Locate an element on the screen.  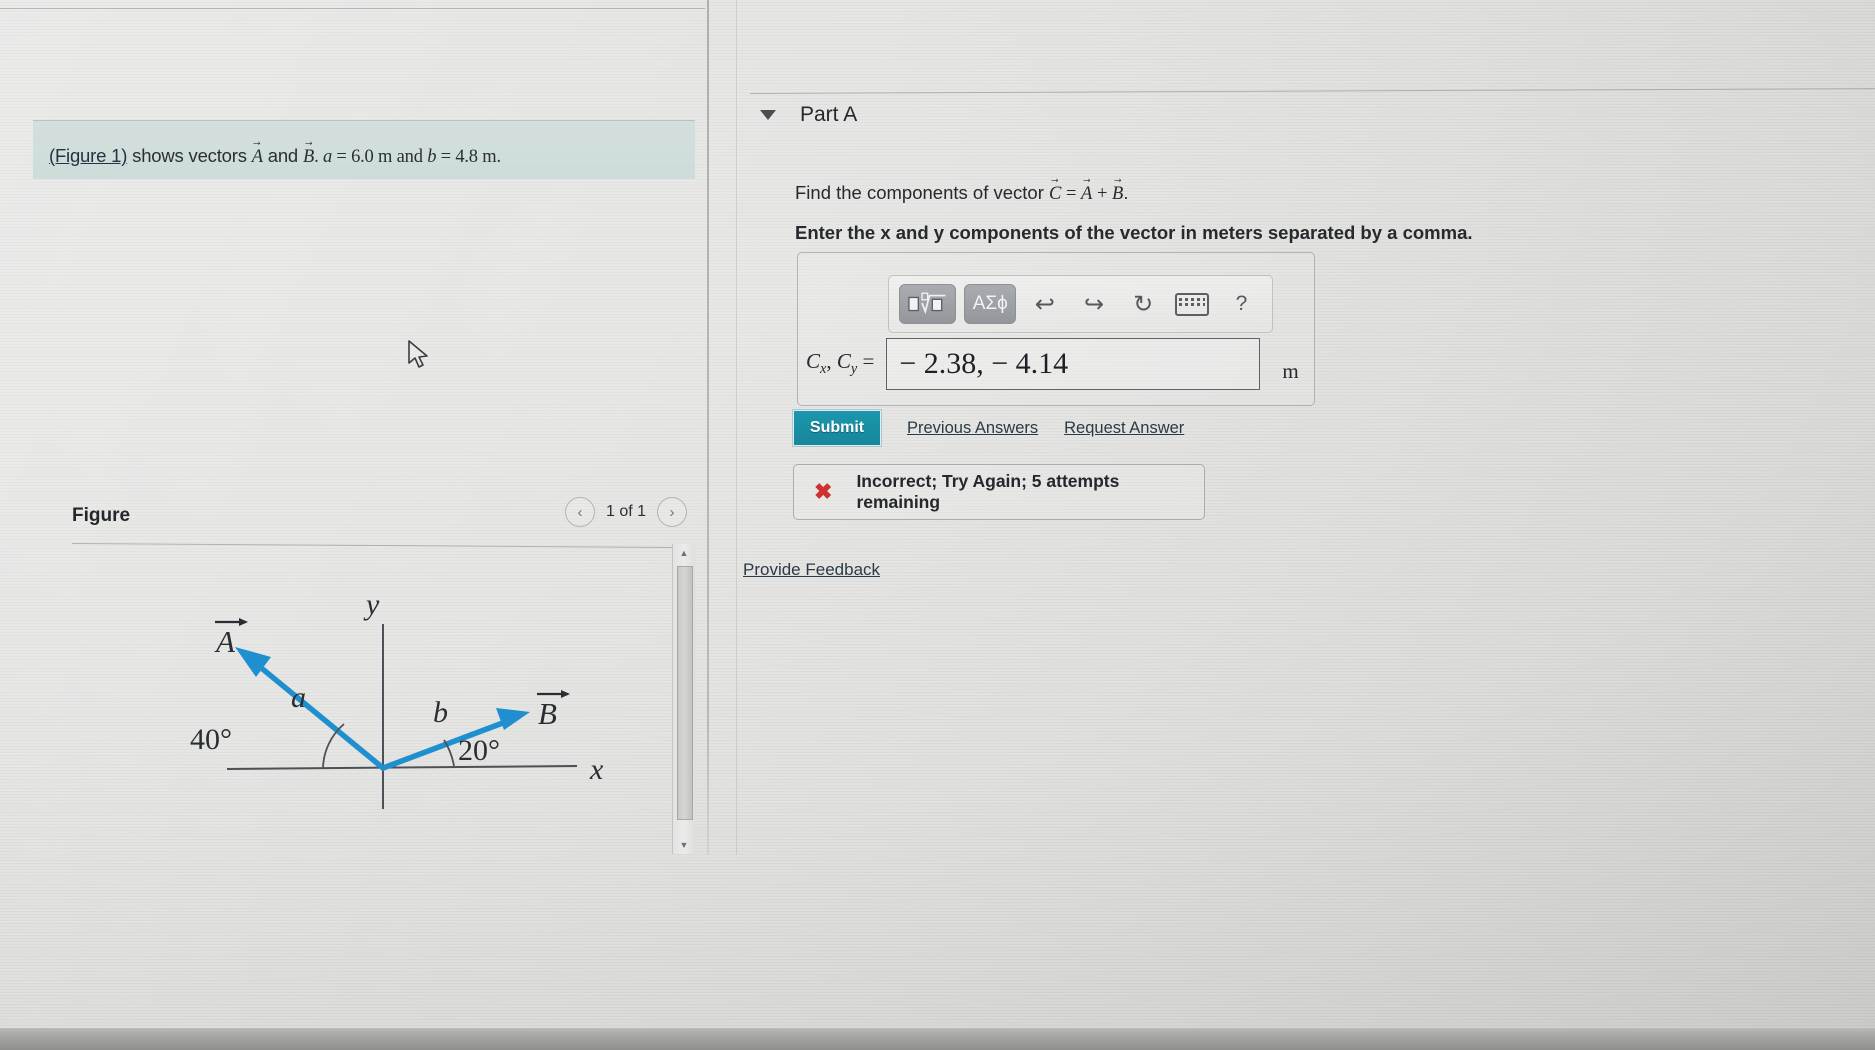
problem-text-before: shows vectors is located at coordinates (189, 155).